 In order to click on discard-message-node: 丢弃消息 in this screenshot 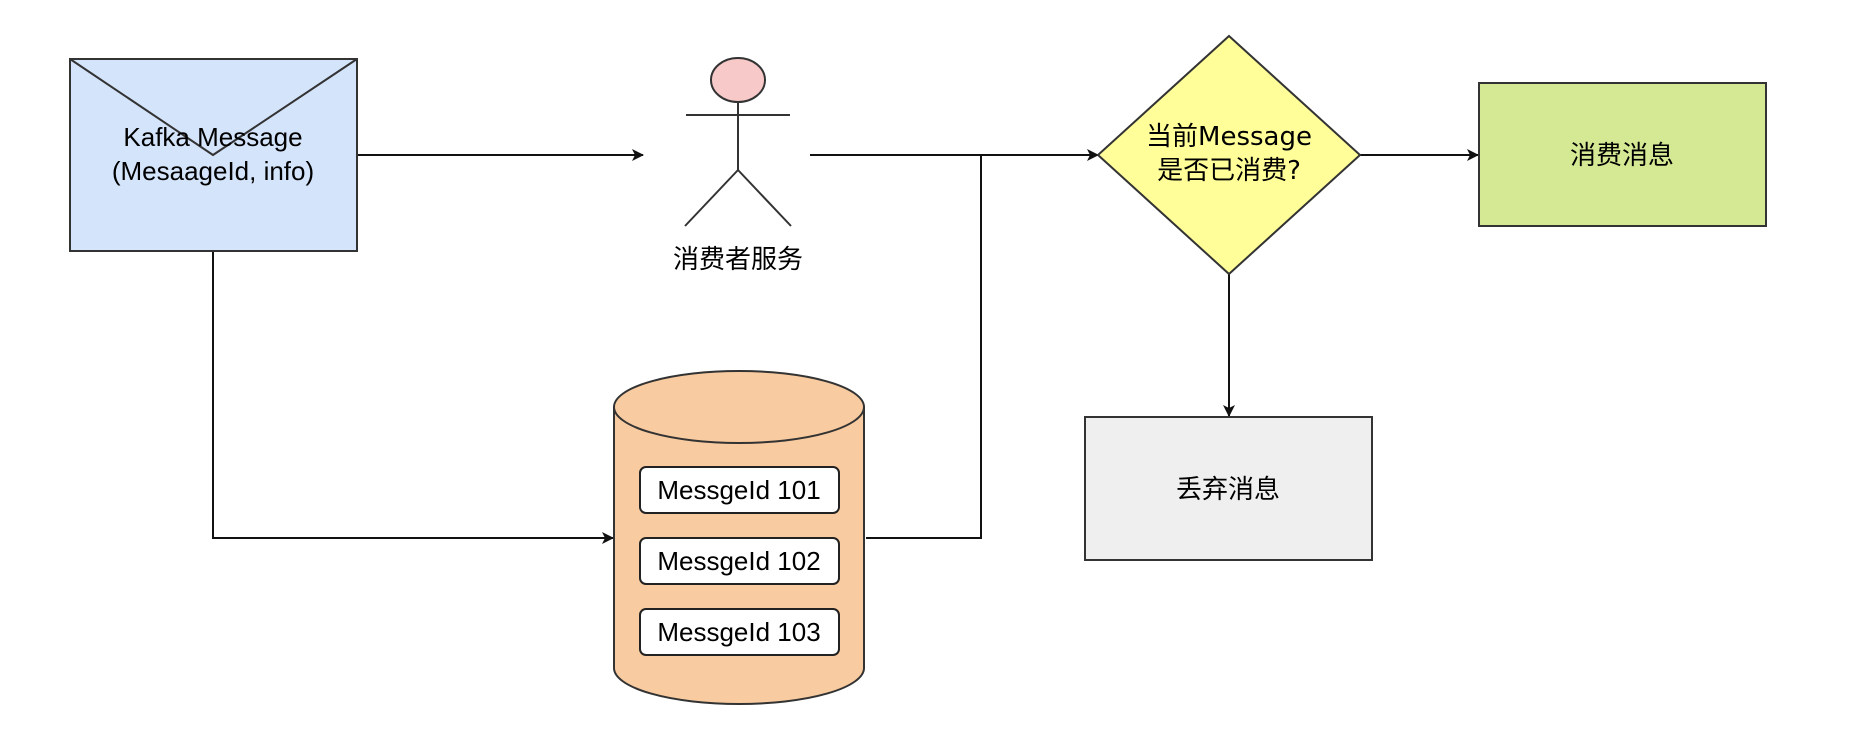, I will do `click(1228, 488)`.